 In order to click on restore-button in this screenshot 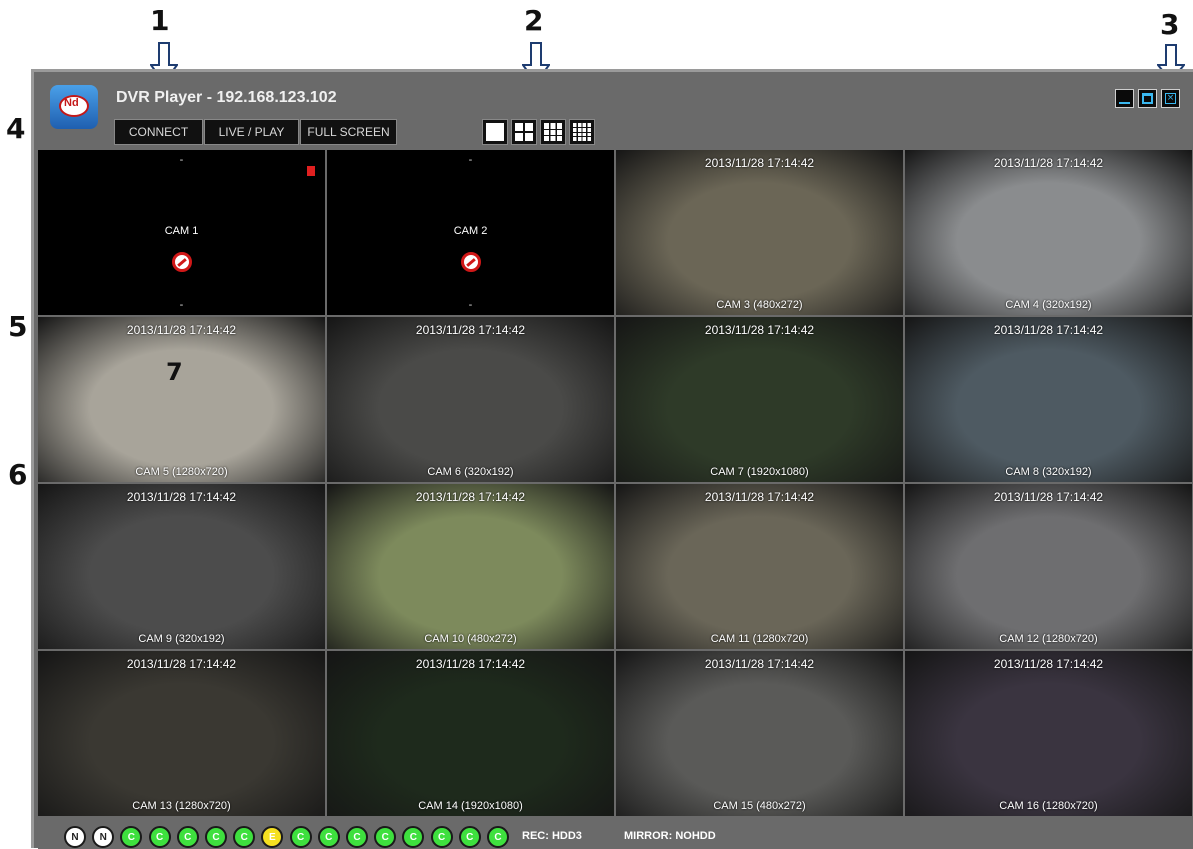, I will do `click(1147, 98)`.